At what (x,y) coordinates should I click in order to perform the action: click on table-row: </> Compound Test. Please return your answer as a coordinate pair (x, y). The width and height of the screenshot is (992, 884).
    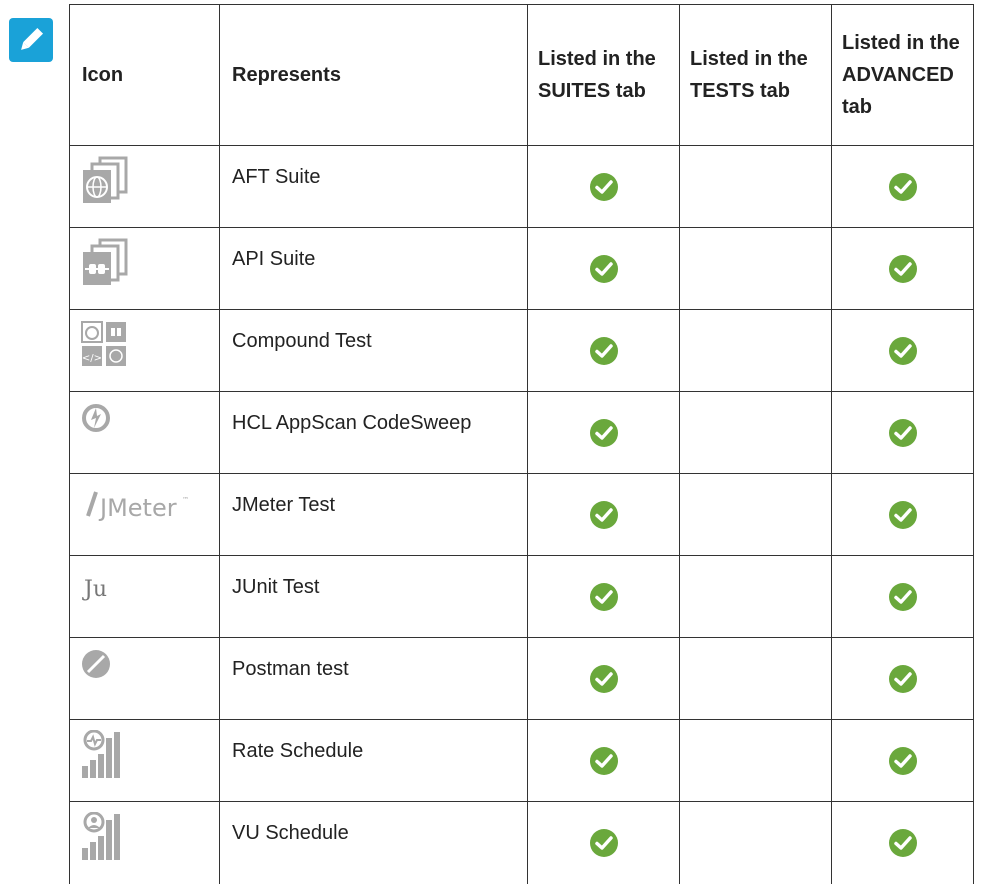
    Looking at the image, I should click on (521, 350).